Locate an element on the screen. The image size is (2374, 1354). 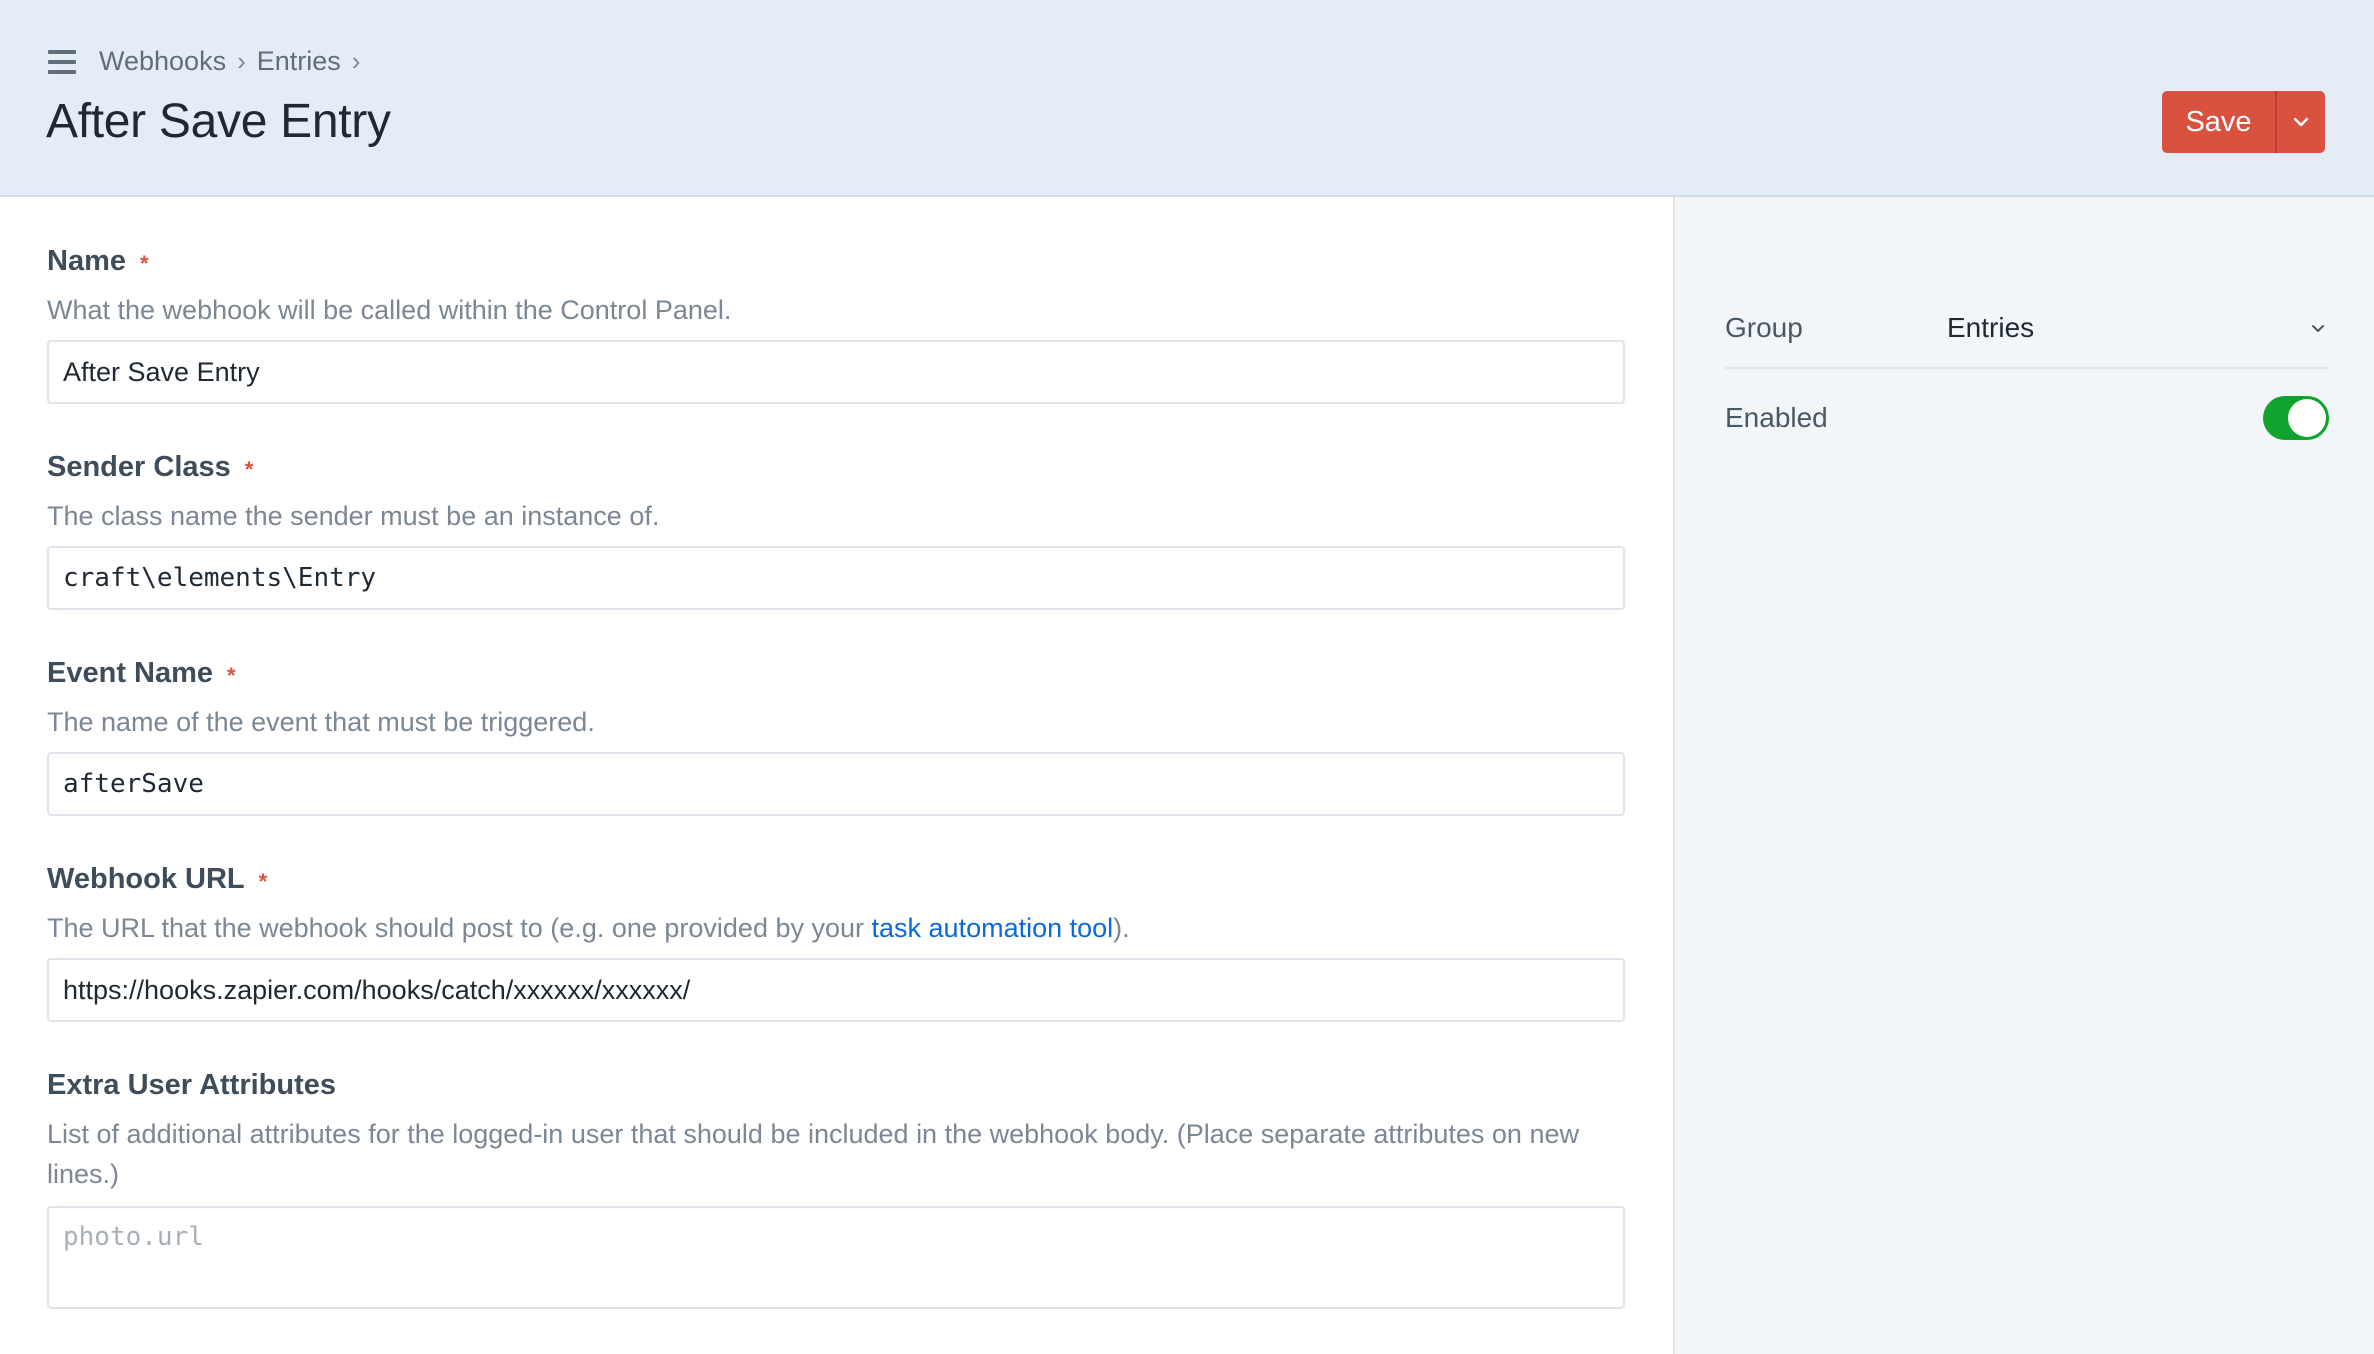
group-label: Group is located at coordinates (1764, 327).